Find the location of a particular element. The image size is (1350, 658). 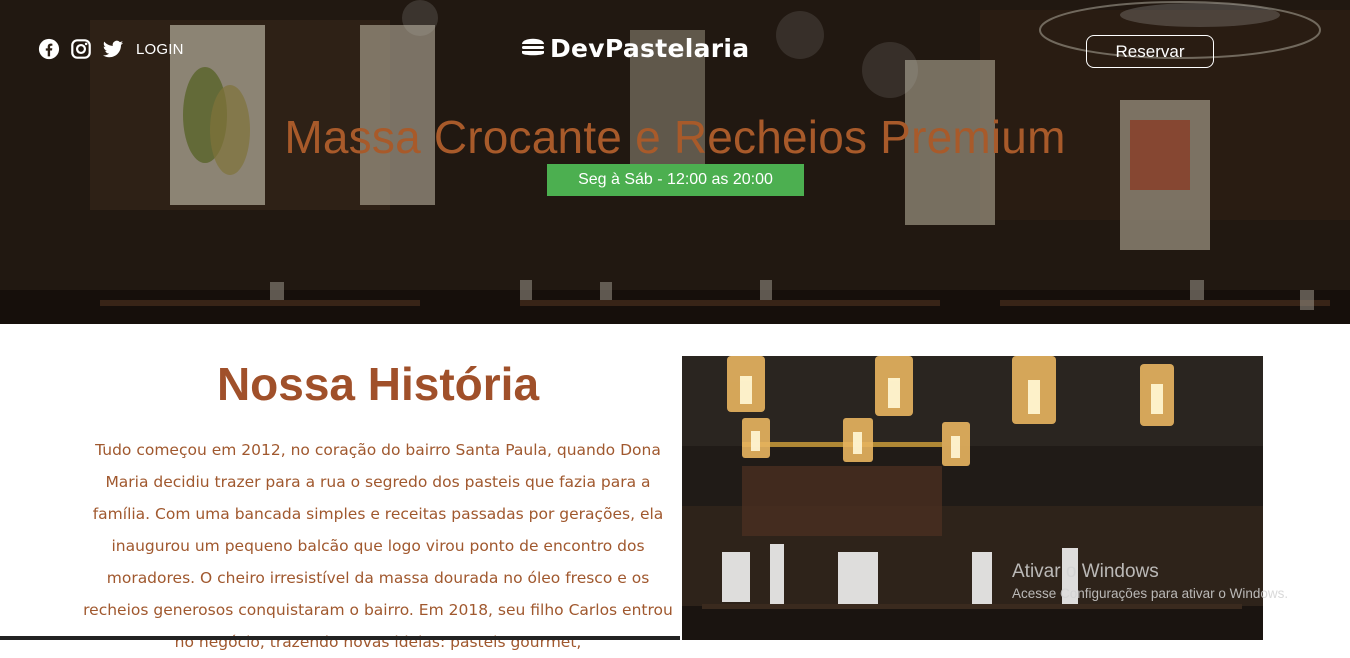

social-links: LOGIN is located at coordinates (111, 49).